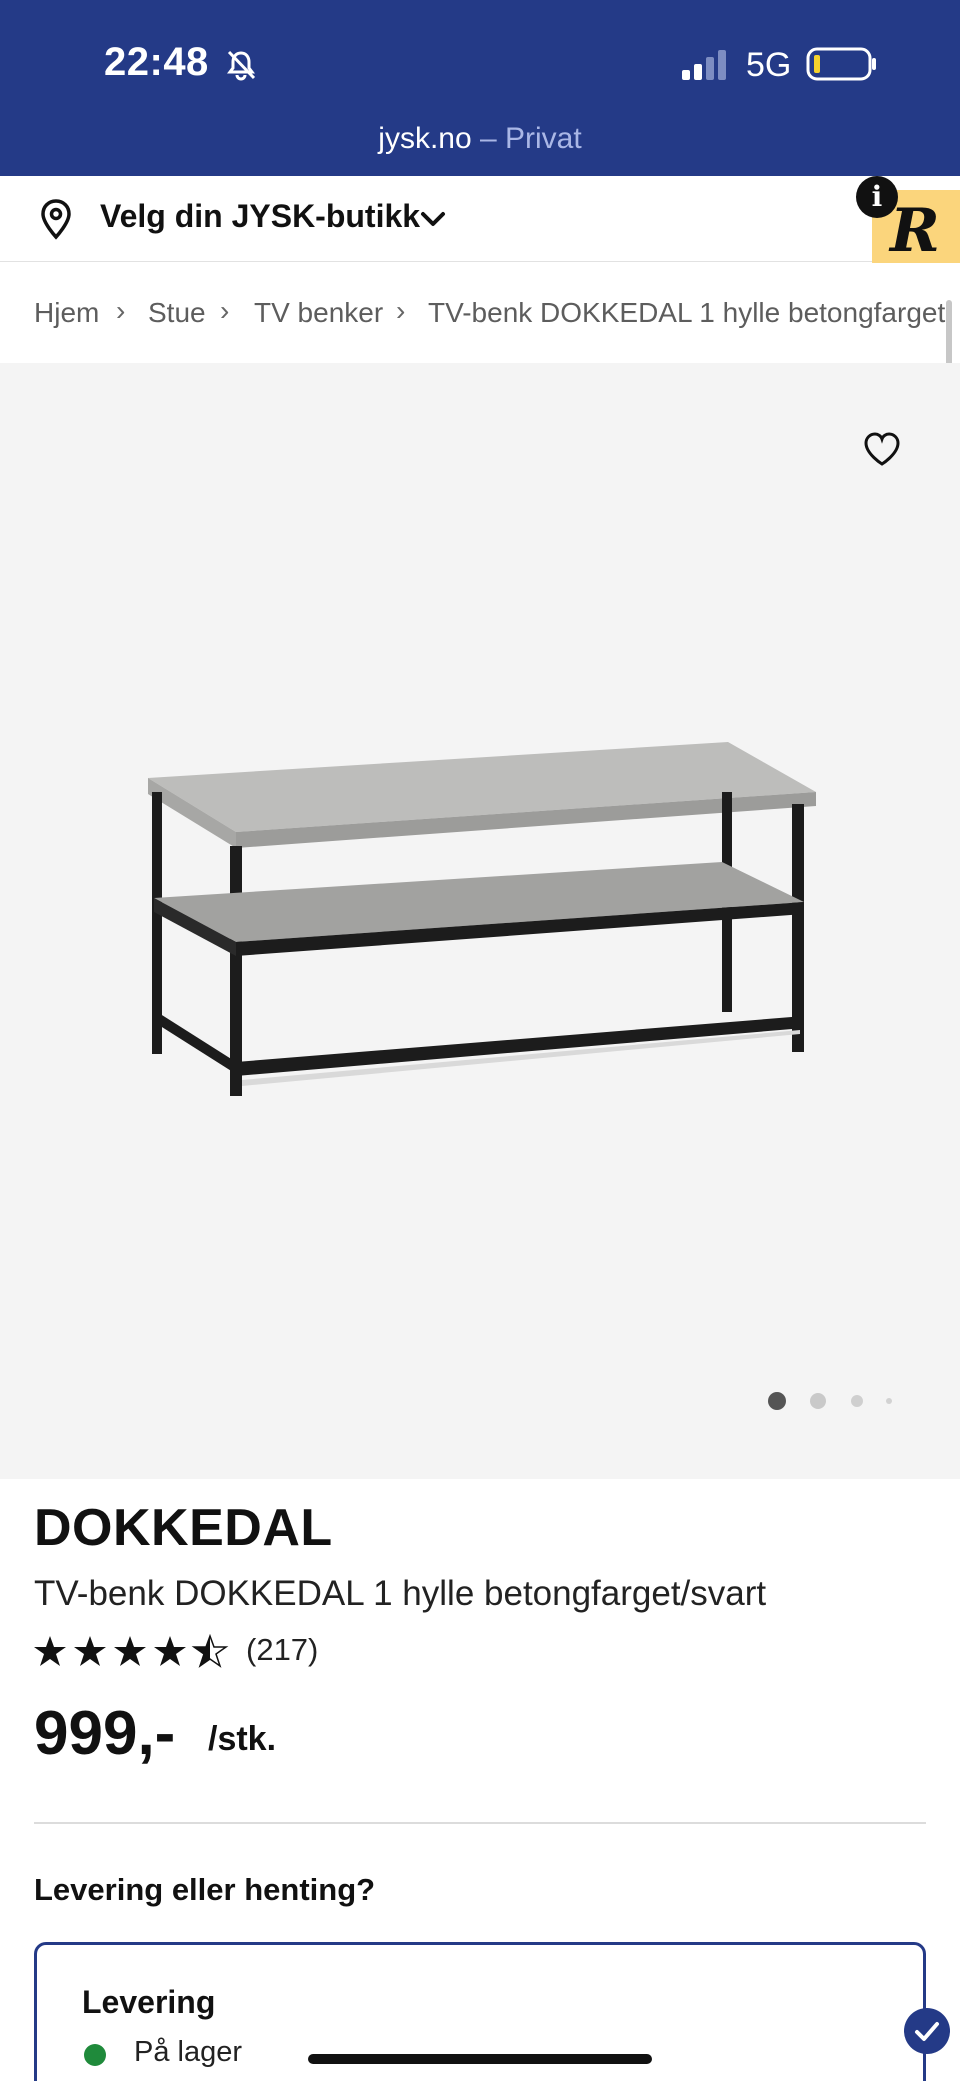 The image size is (960, 2081). Describe the element at coordinates (205, 1889) in the screenshot. I see `delivery-heading: Levering eller henting?` at that location.